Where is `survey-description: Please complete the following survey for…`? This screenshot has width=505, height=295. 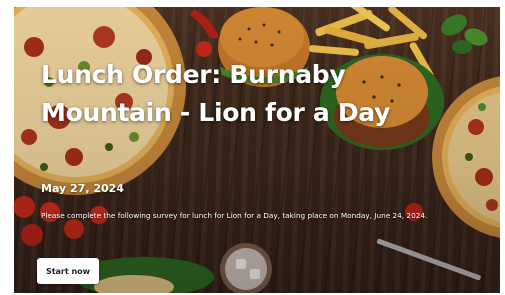 survey-description: Please complete the following survey for… is located at coordinates (234, 215).